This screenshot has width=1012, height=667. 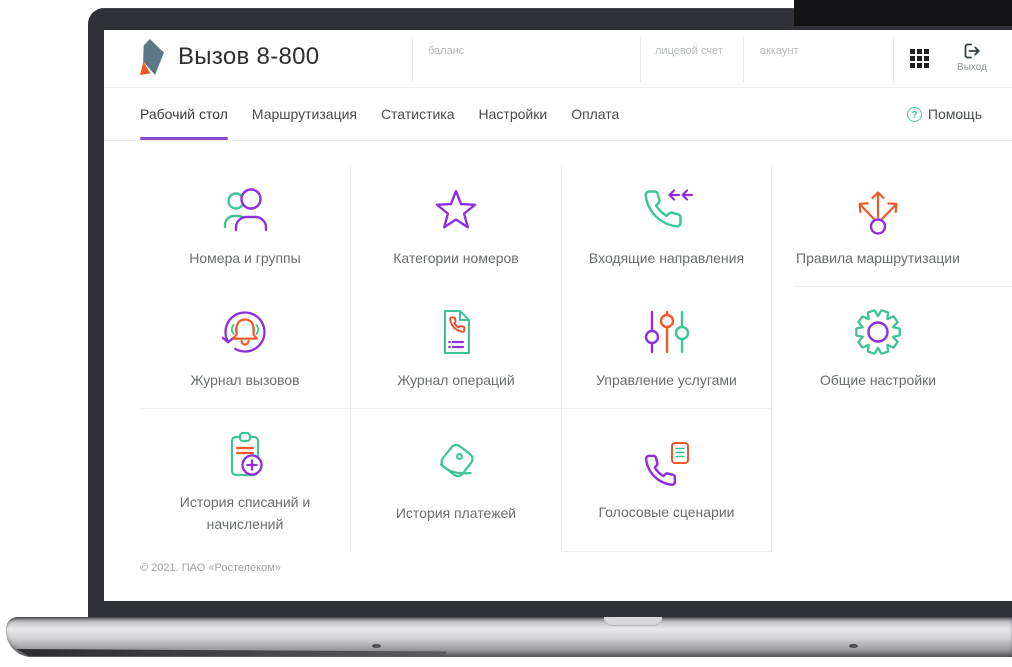 I want to click on brand: Вызов 8-800, so click(x=229, y=57).